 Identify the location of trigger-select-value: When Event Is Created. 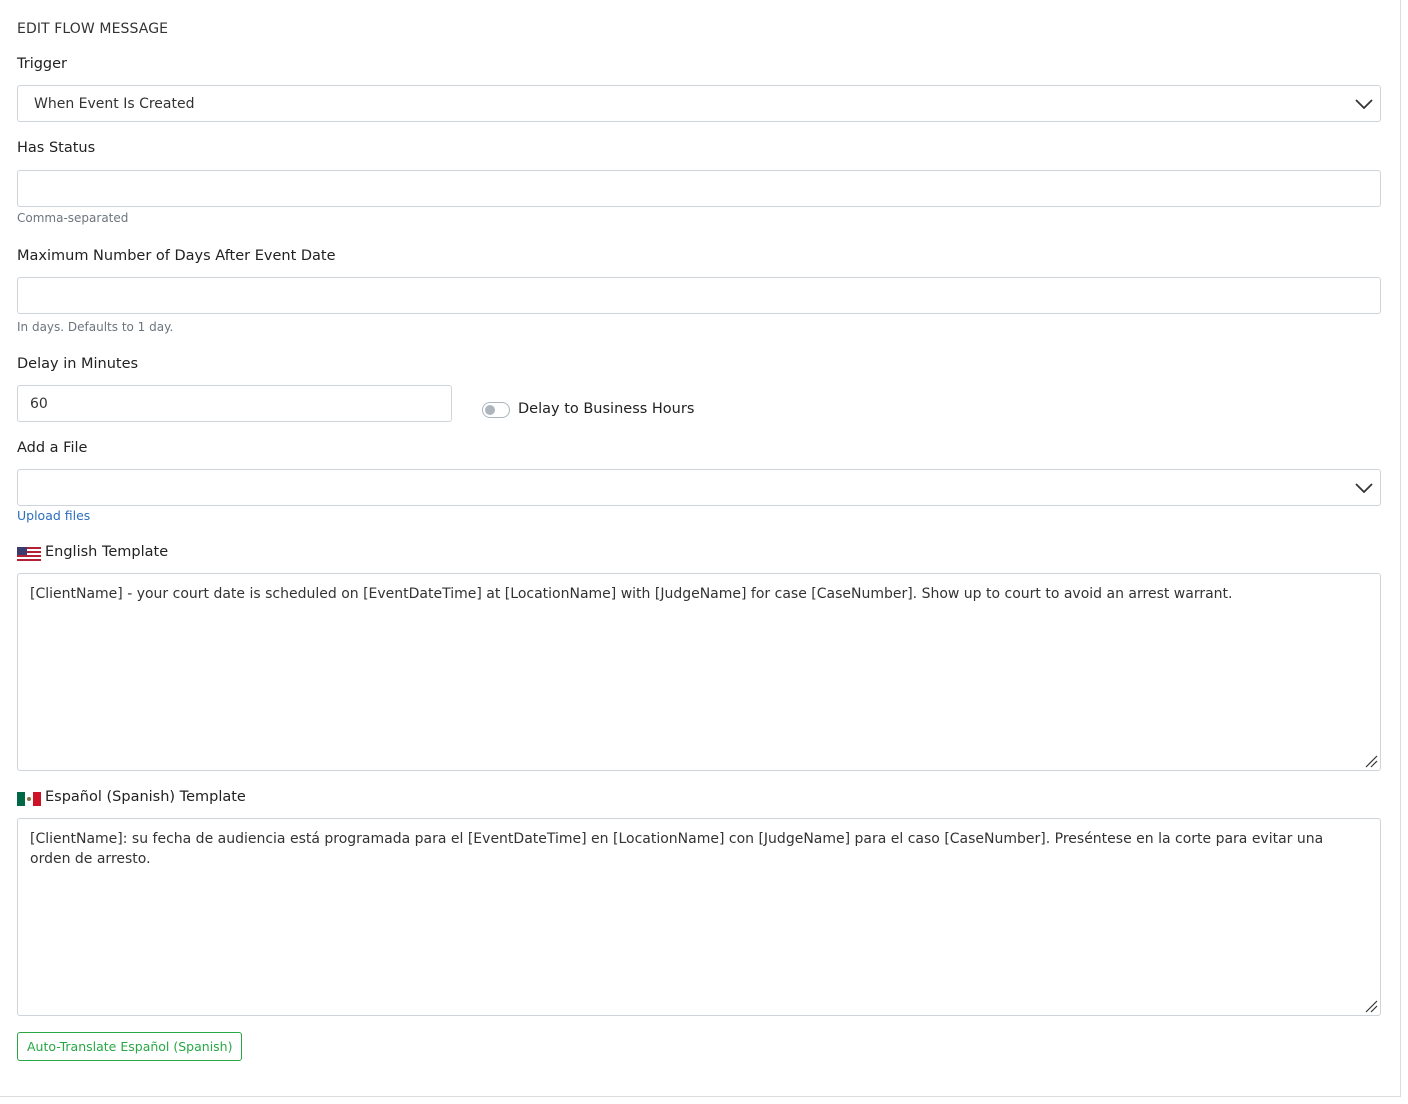
(114, 103).